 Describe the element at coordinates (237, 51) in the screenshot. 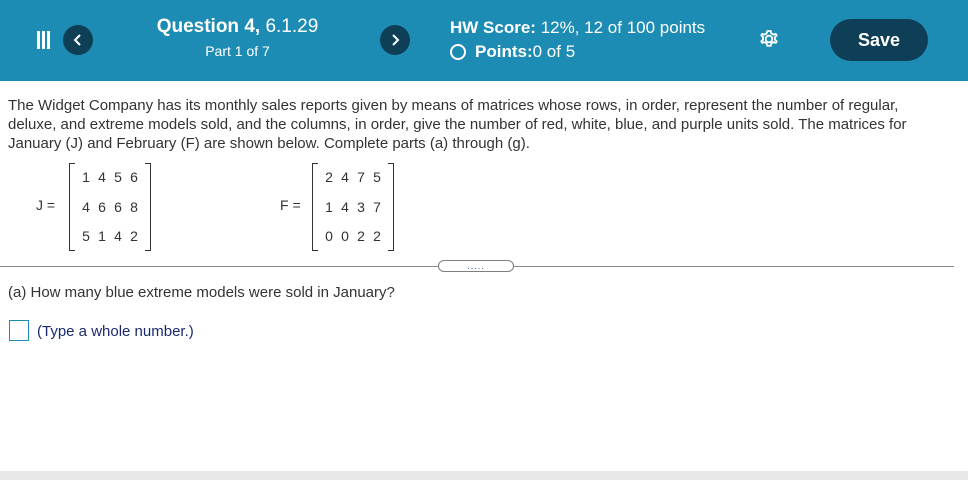

I see `part-indicator: Part 1 of 7` at that location.